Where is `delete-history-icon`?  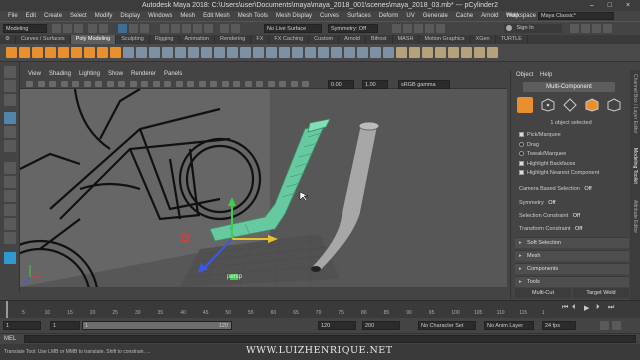
delete-history-icon is located at coordinates (388, 52).